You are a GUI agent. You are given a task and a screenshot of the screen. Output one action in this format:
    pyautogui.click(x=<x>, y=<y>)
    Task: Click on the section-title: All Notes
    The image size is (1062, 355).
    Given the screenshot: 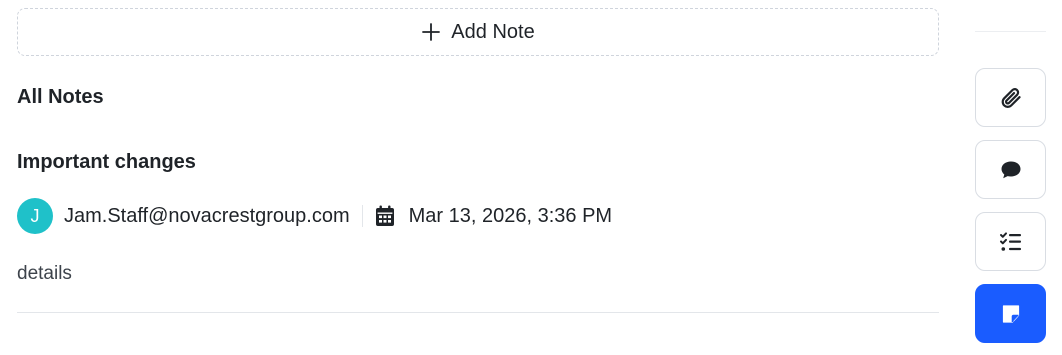 What is the action you would take?
    pyautogui.click(x=60, y=97)
    